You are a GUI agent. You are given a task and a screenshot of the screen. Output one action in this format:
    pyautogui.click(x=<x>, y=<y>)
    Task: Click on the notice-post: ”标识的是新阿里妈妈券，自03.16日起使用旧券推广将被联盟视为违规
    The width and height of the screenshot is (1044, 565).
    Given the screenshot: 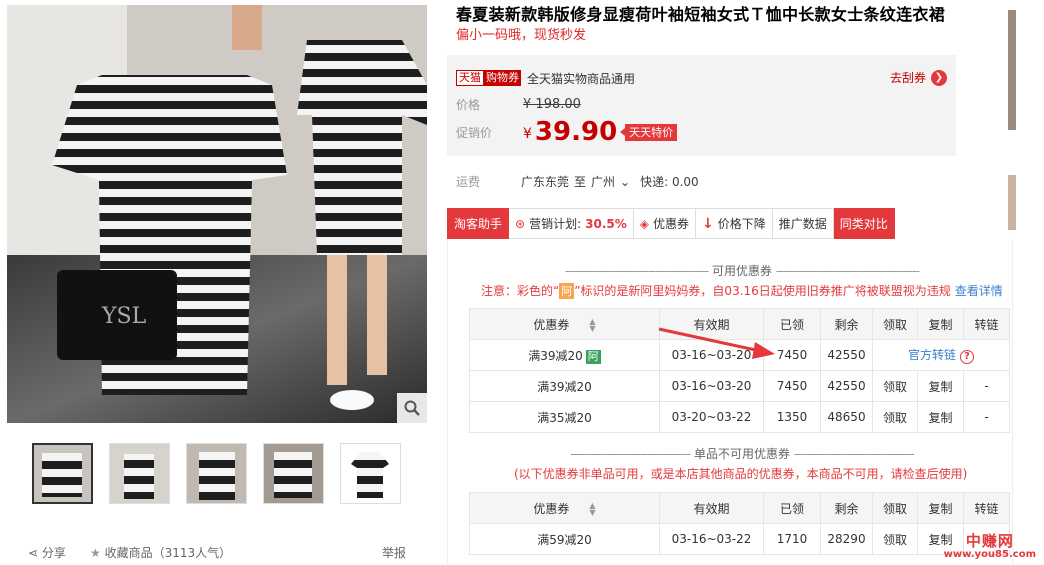 What is the action you would take?
    pyautogui.click(x=762, y=291)
    